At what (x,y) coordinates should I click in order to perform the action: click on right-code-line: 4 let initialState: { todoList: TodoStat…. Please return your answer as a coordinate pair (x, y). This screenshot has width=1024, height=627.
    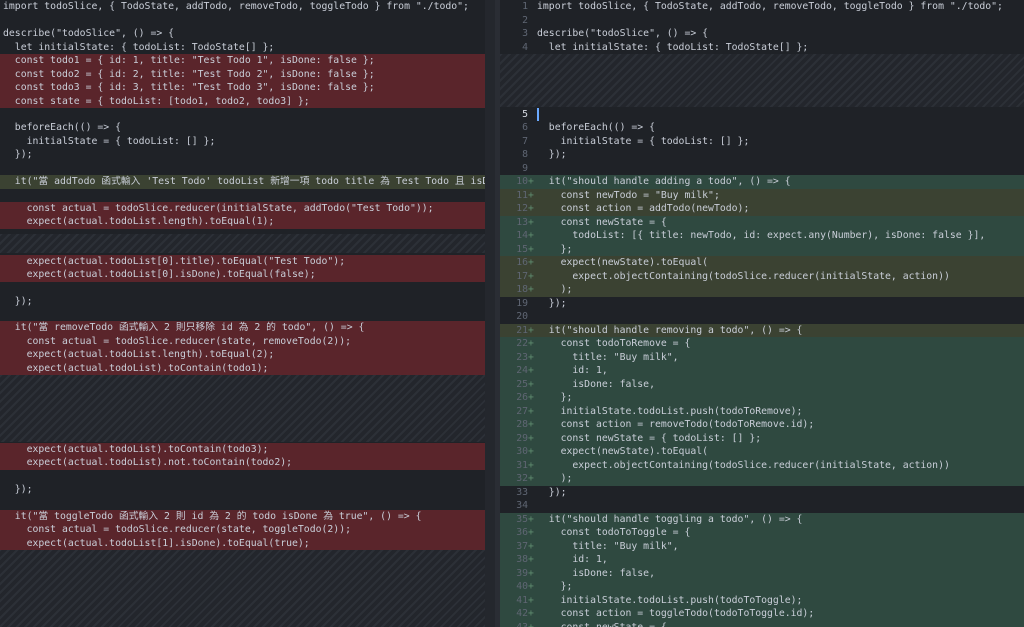
    Looking at the image, I should click on (762, 48).